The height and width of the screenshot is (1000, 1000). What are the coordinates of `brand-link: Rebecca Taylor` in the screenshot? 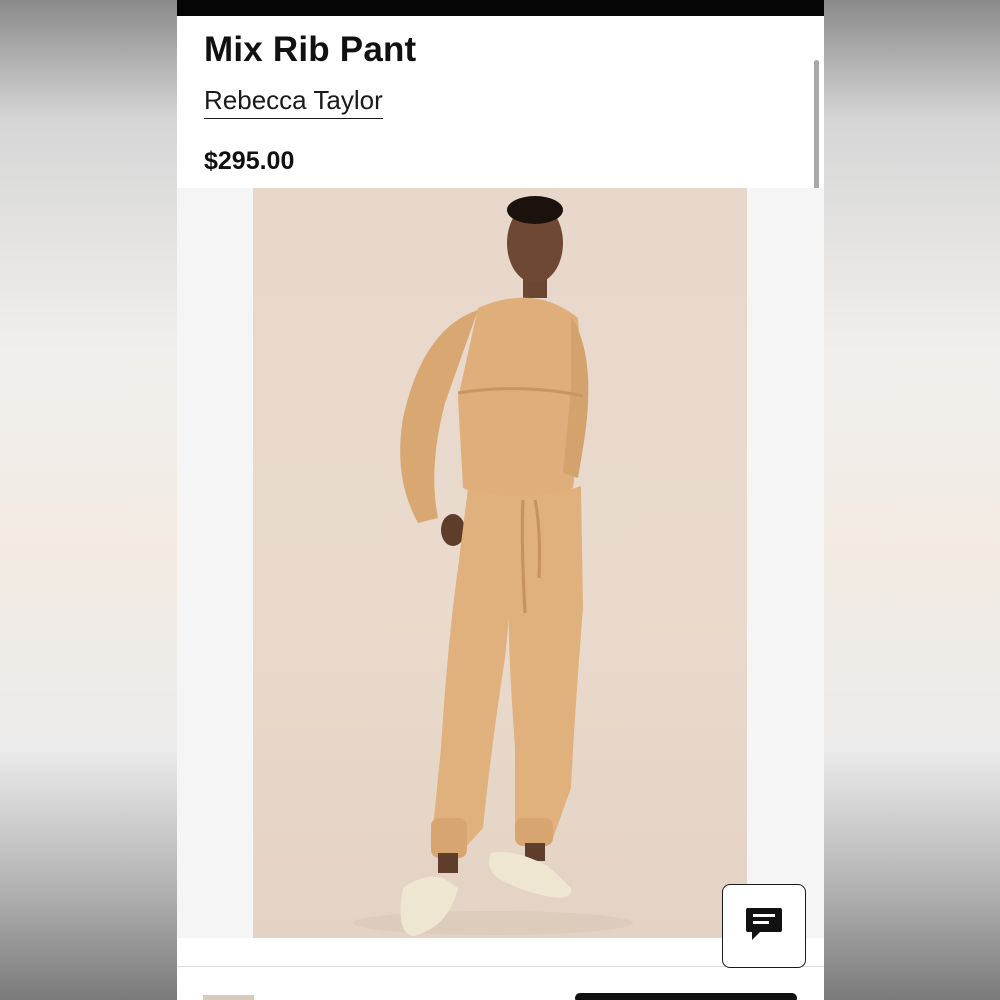 It's located at (293, 102).